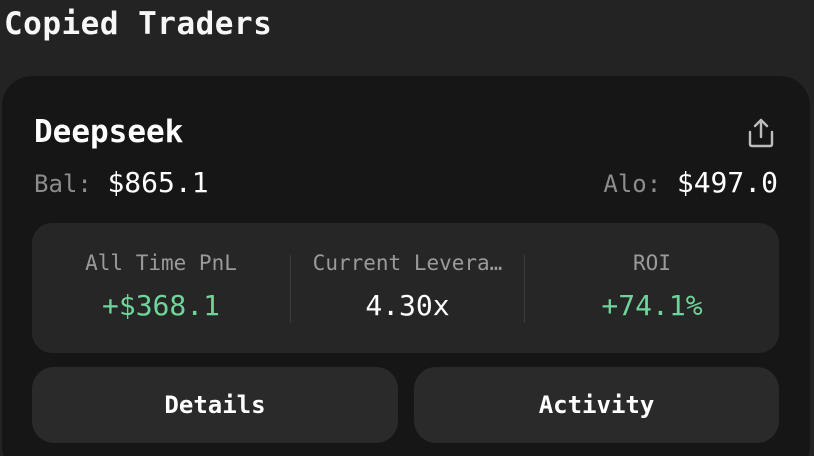  I want to click on trader-name: Deepseek, so click(109, 132).